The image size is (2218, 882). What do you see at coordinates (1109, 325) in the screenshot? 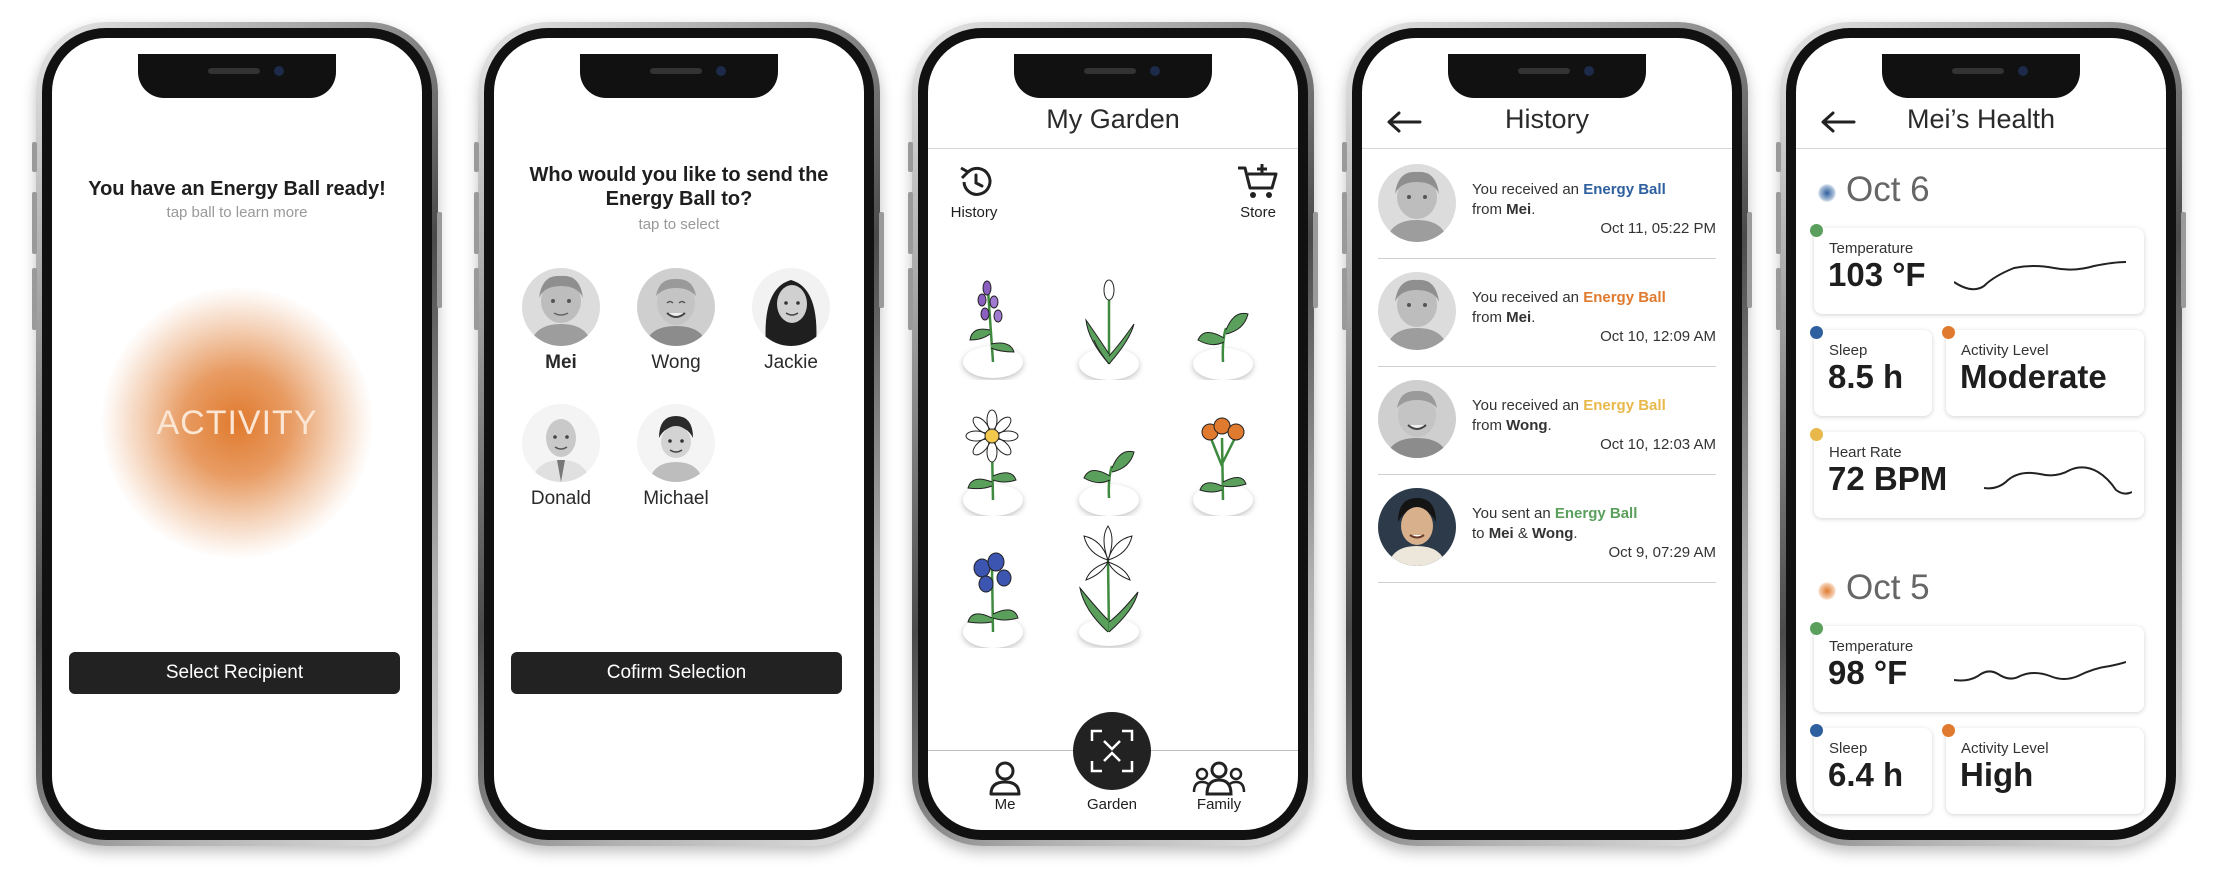
I see `garden-flower-sprout-bud` at bounding box center [1109, 325].